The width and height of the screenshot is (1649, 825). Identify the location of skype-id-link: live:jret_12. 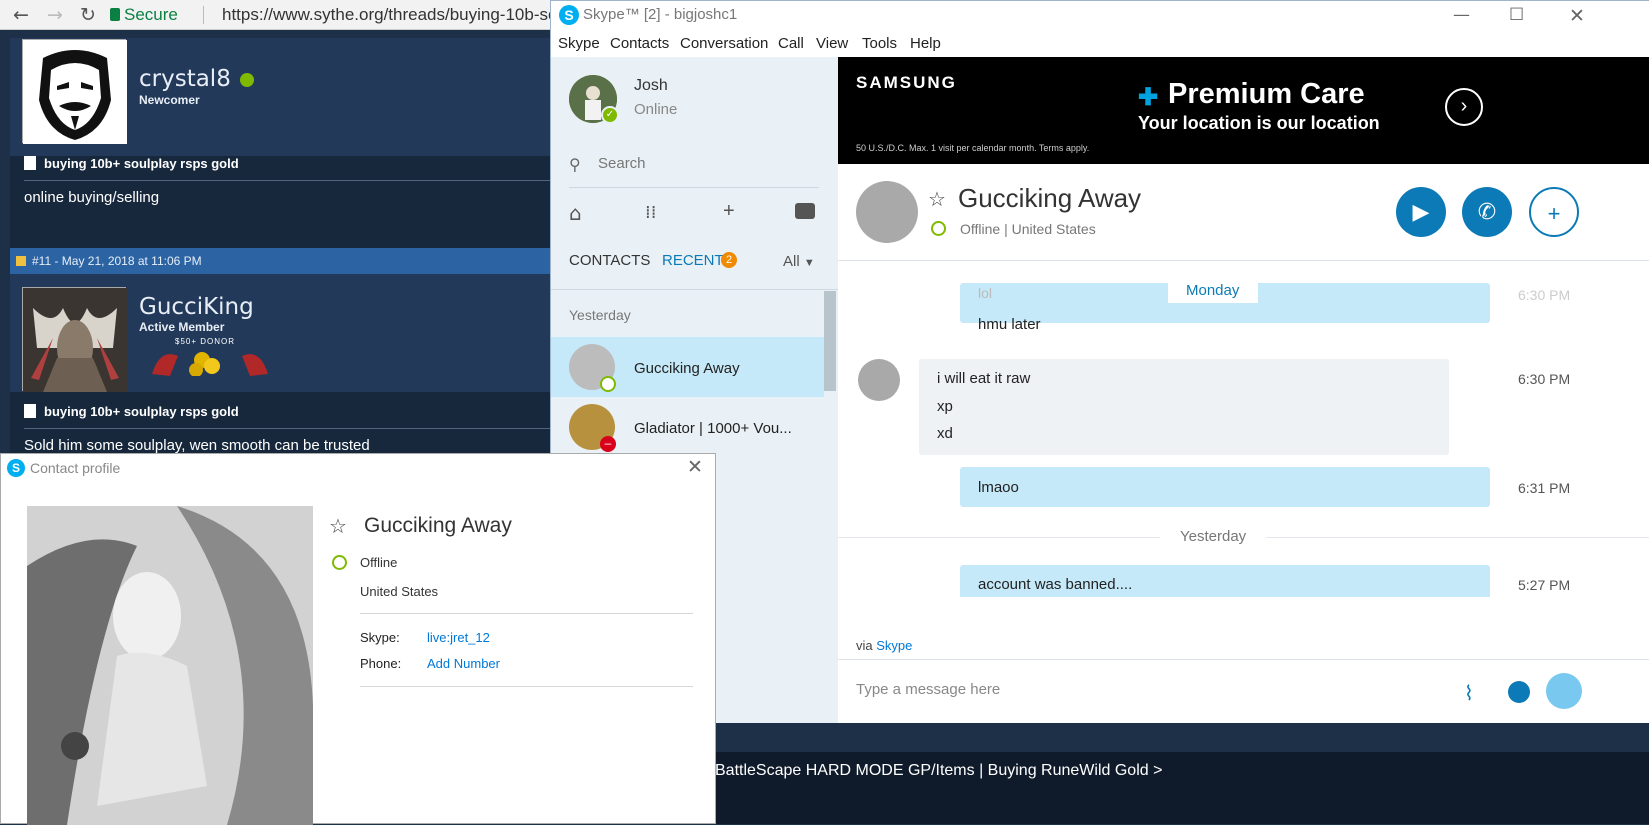
(458, 637).